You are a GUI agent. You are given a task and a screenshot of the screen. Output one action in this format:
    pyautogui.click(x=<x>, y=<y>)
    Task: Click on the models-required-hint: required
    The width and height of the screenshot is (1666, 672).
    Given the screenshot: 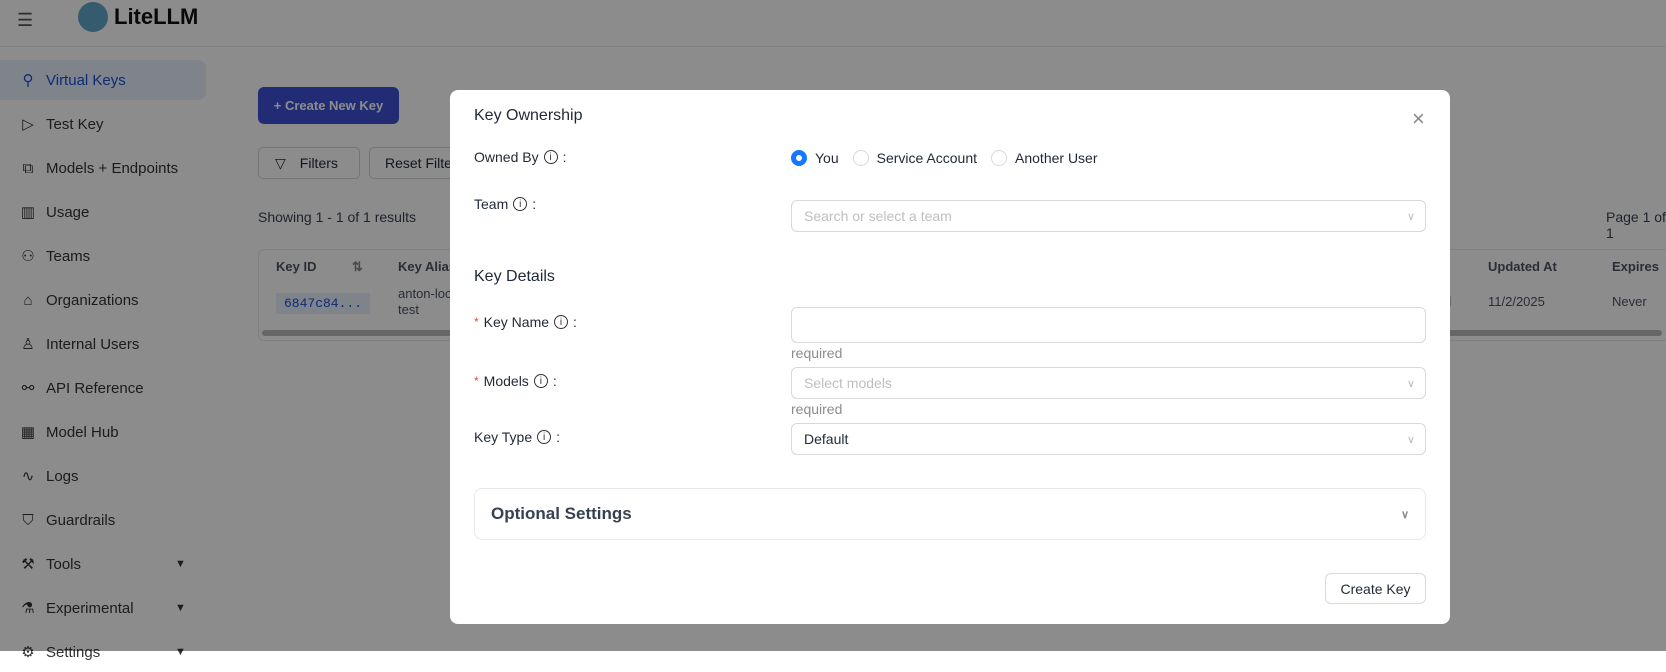 What is the action you would take?
    pyautogui.click(x=817, y=409)
    